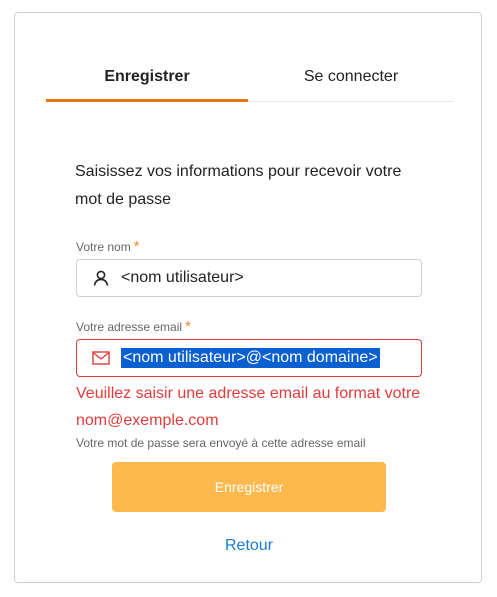 The image size is (497, 597). What do you see at coordinates (249, 487) in the screenshot?
I see `register-button: Enregistrer` at bounding box center [249, 487].